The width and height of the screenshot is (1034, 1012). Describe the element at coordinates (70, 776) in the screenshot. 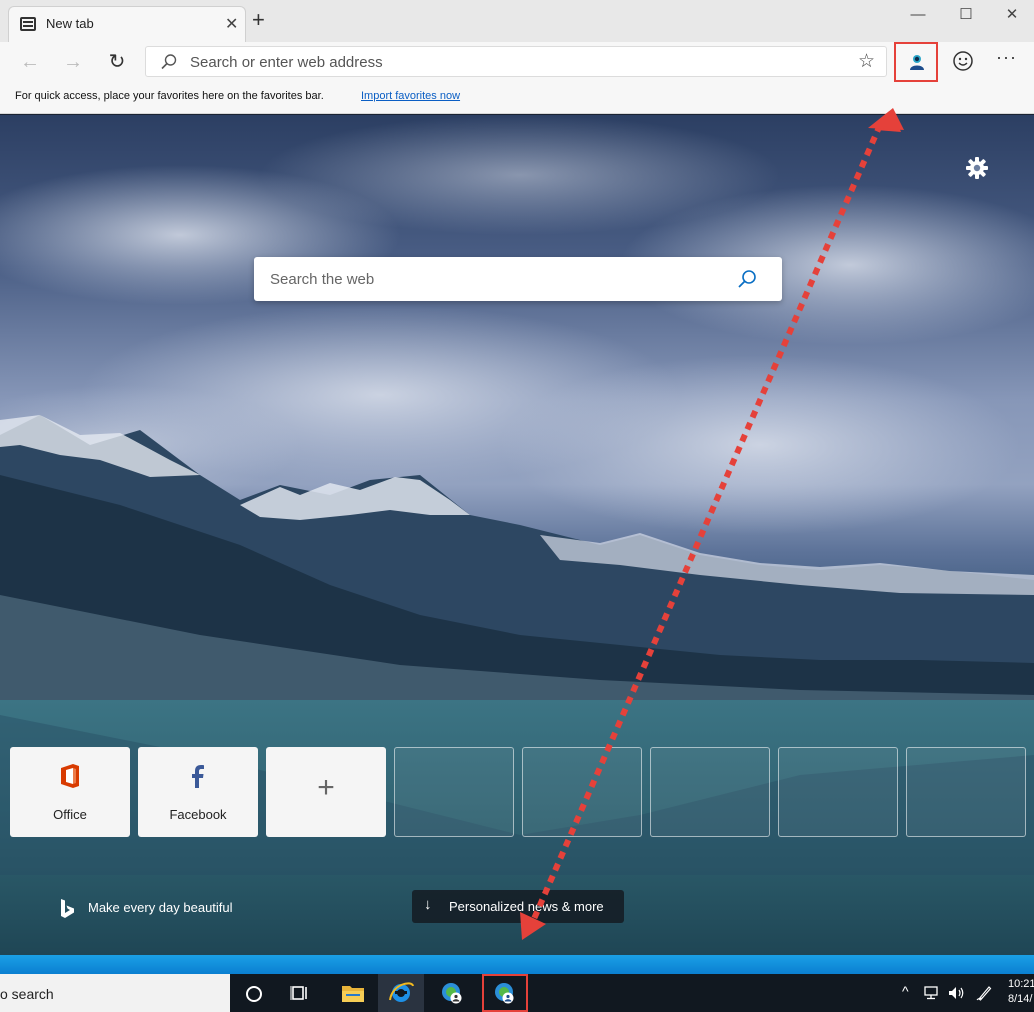

I see `office-icon` at that location.